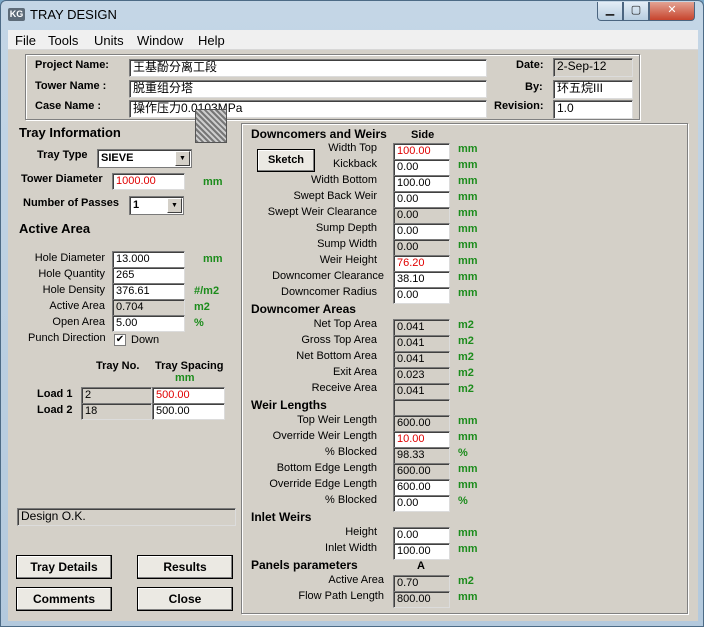 Image resolution: width=704 pixels, height=627 pixels. I want to click on width-top-field: 100.00, so click(421, 151).